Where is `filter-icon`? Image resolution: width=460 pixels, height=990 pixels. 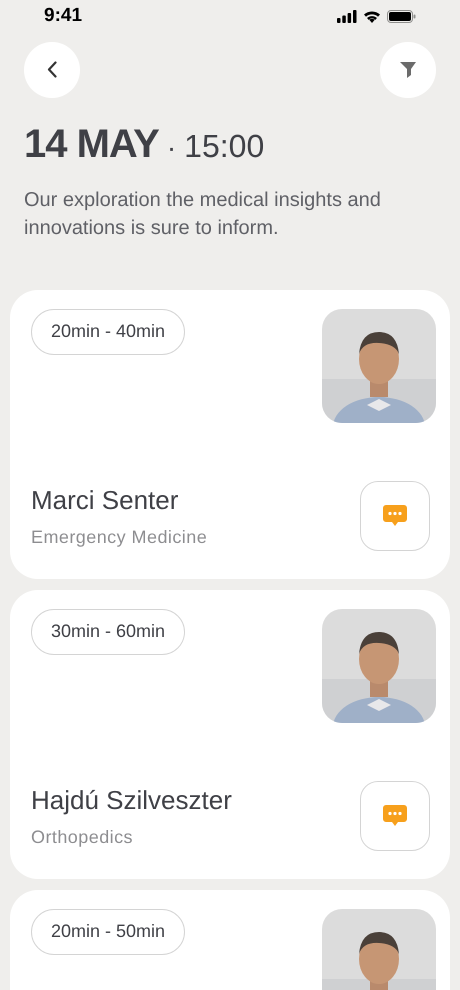 filter-icon is located at coordinates (408, 69).